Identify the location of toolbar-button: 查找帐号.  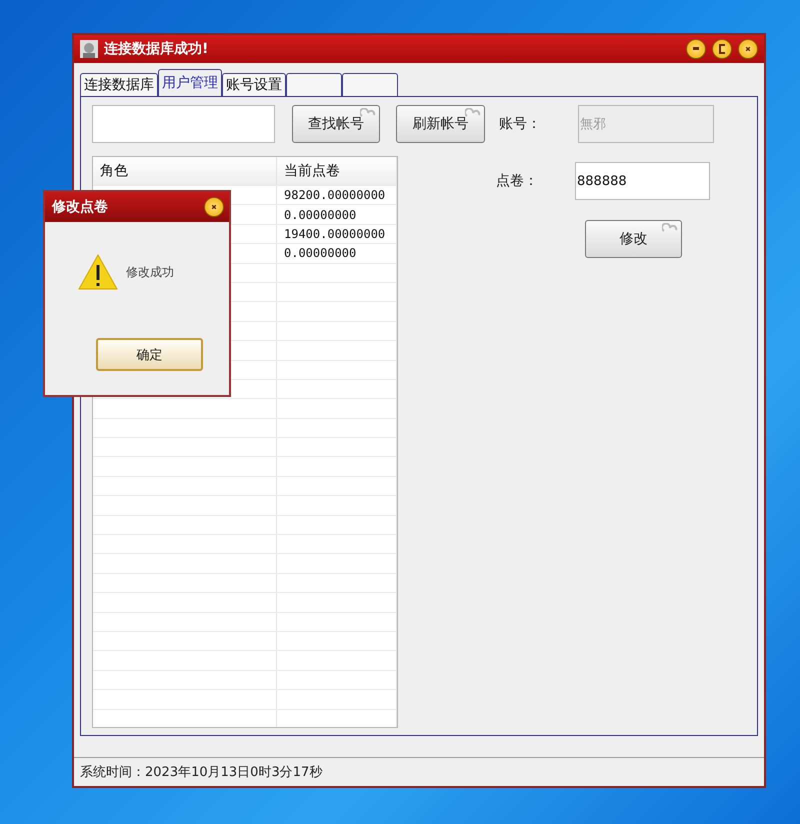
(336, 124).